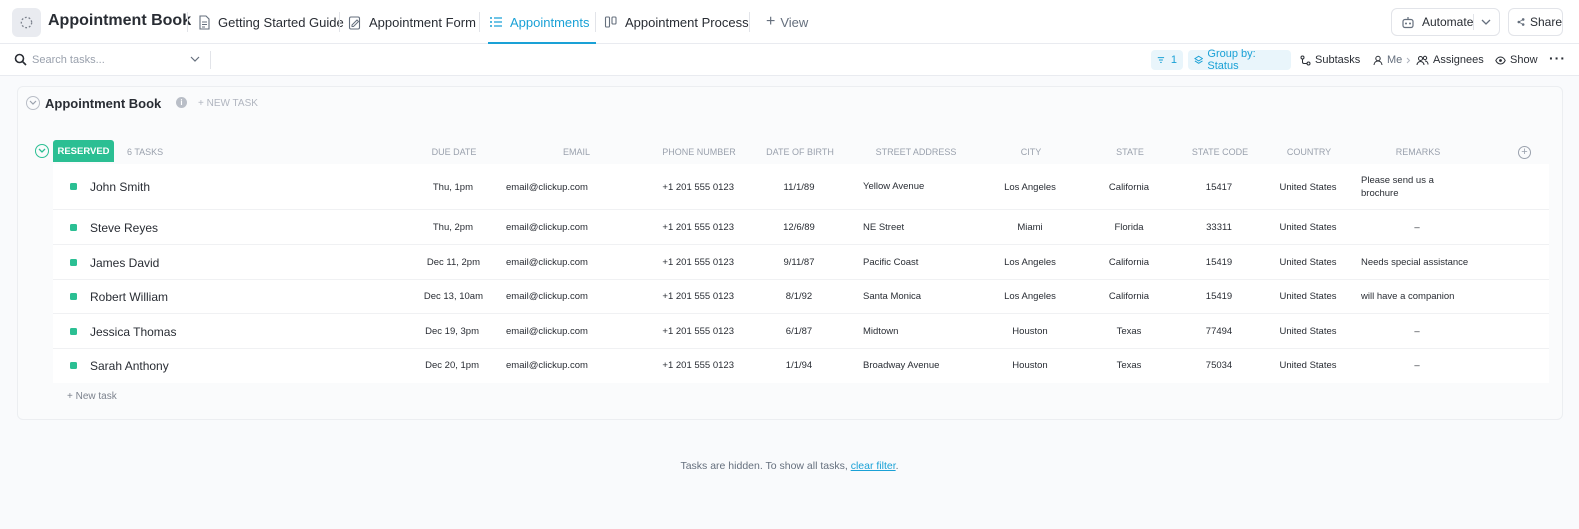  What do you see at coordinates (26, 22) in the screenshot?
I see `space-icon` at bounding box center [26, 22].